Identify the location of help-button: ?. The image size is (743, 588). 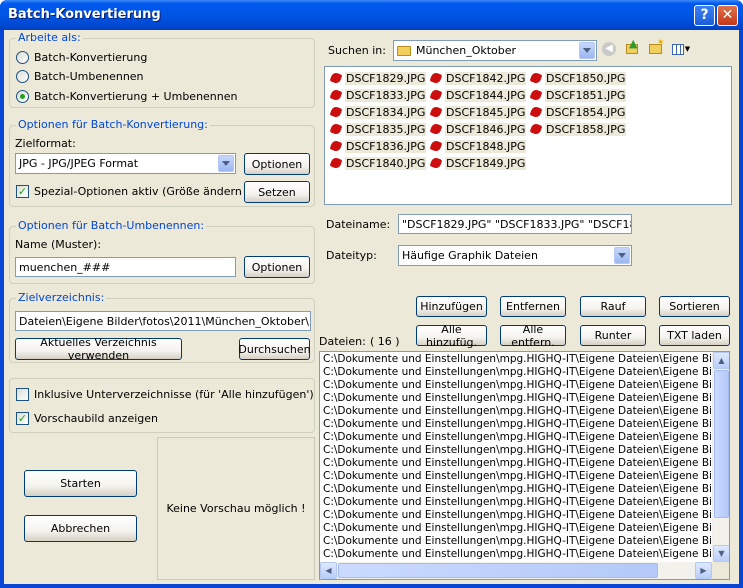
(704, 15).